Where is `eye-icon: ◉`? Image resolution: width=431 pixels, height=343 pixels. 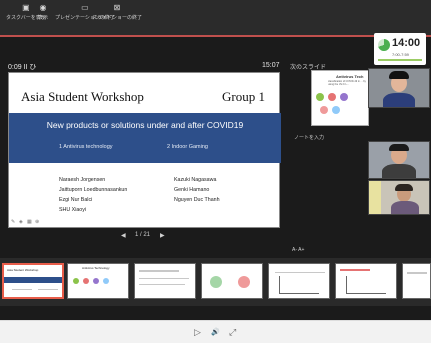
eye-icon: ◉ is located at coordinates (43, 7).